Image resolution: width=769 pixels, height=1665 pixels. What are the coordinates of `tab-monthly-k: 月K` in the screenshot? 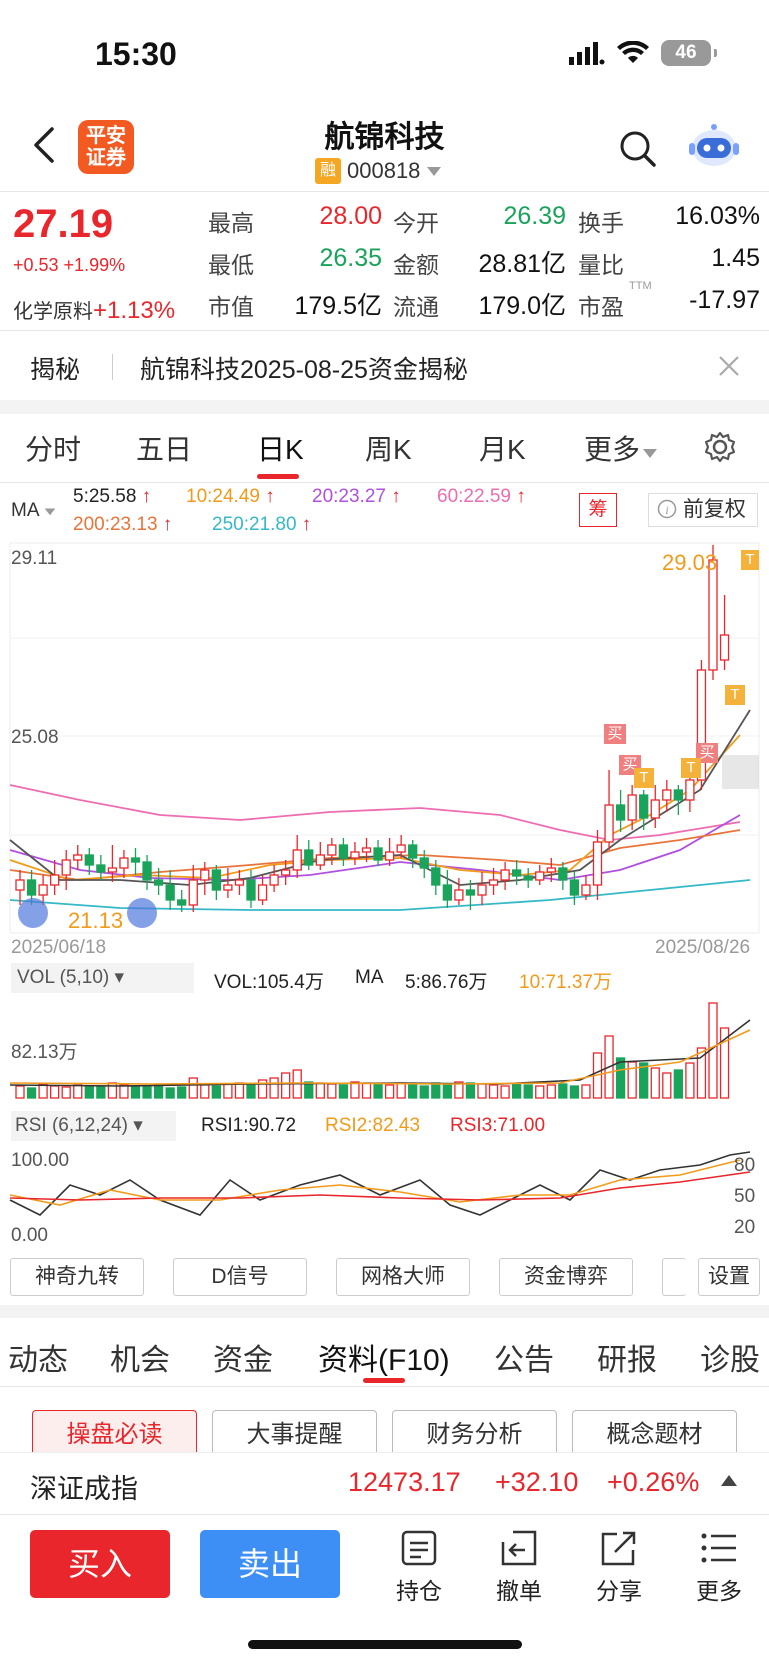 It's located at (502, 448).